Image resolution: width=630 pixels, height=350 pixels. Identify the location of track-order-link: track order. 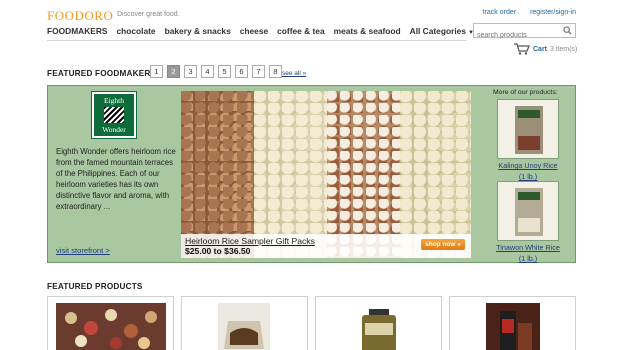
(499, 12).